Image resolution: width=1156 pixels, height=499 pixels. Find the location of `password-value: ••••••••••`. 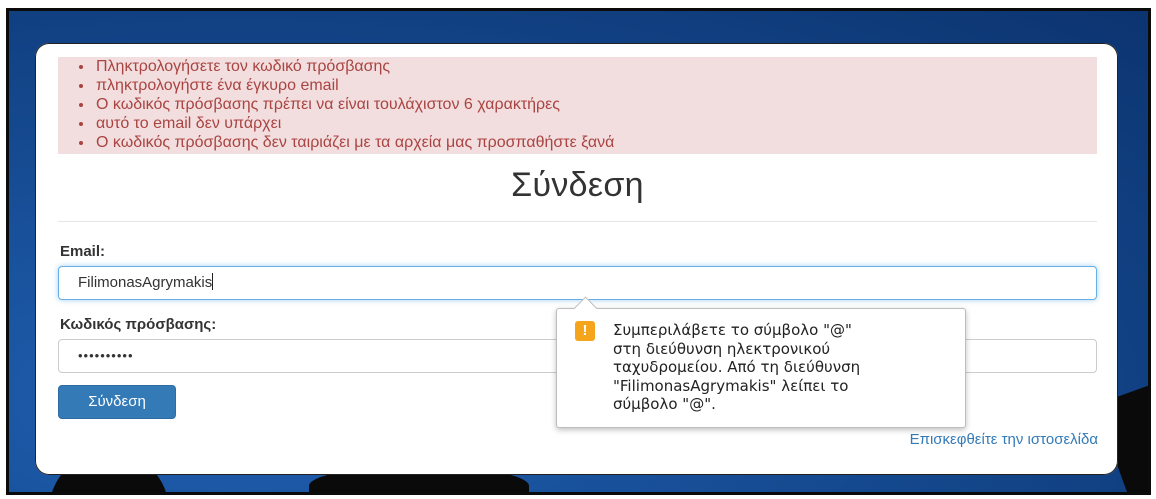

password-value: •••••••••• is located at coordinates (106, 355).